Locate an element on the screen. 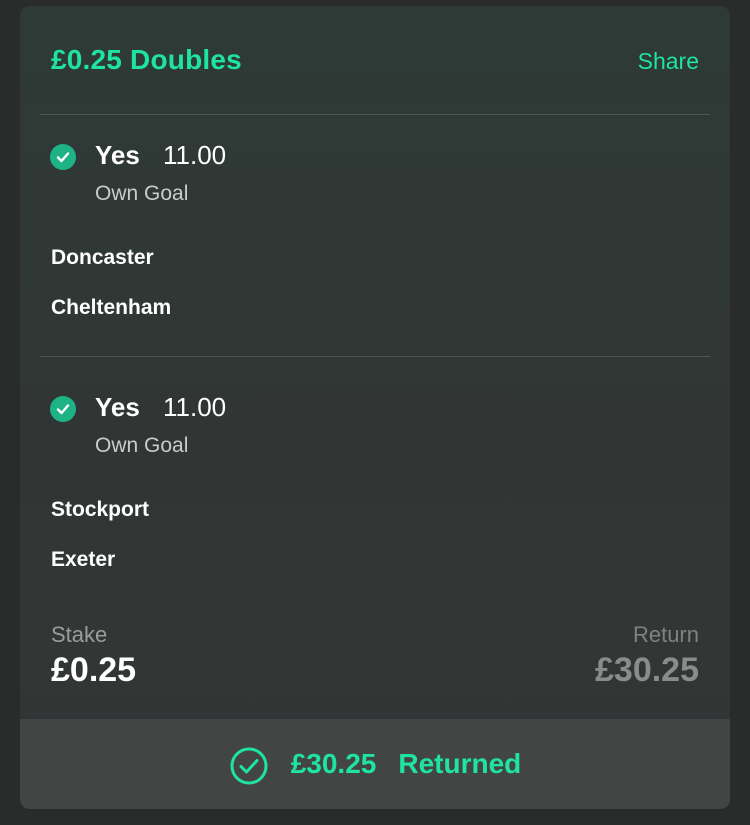 This screenshot has height=825, width=750. returned-status: Returned is located at coordinates (460, 763).